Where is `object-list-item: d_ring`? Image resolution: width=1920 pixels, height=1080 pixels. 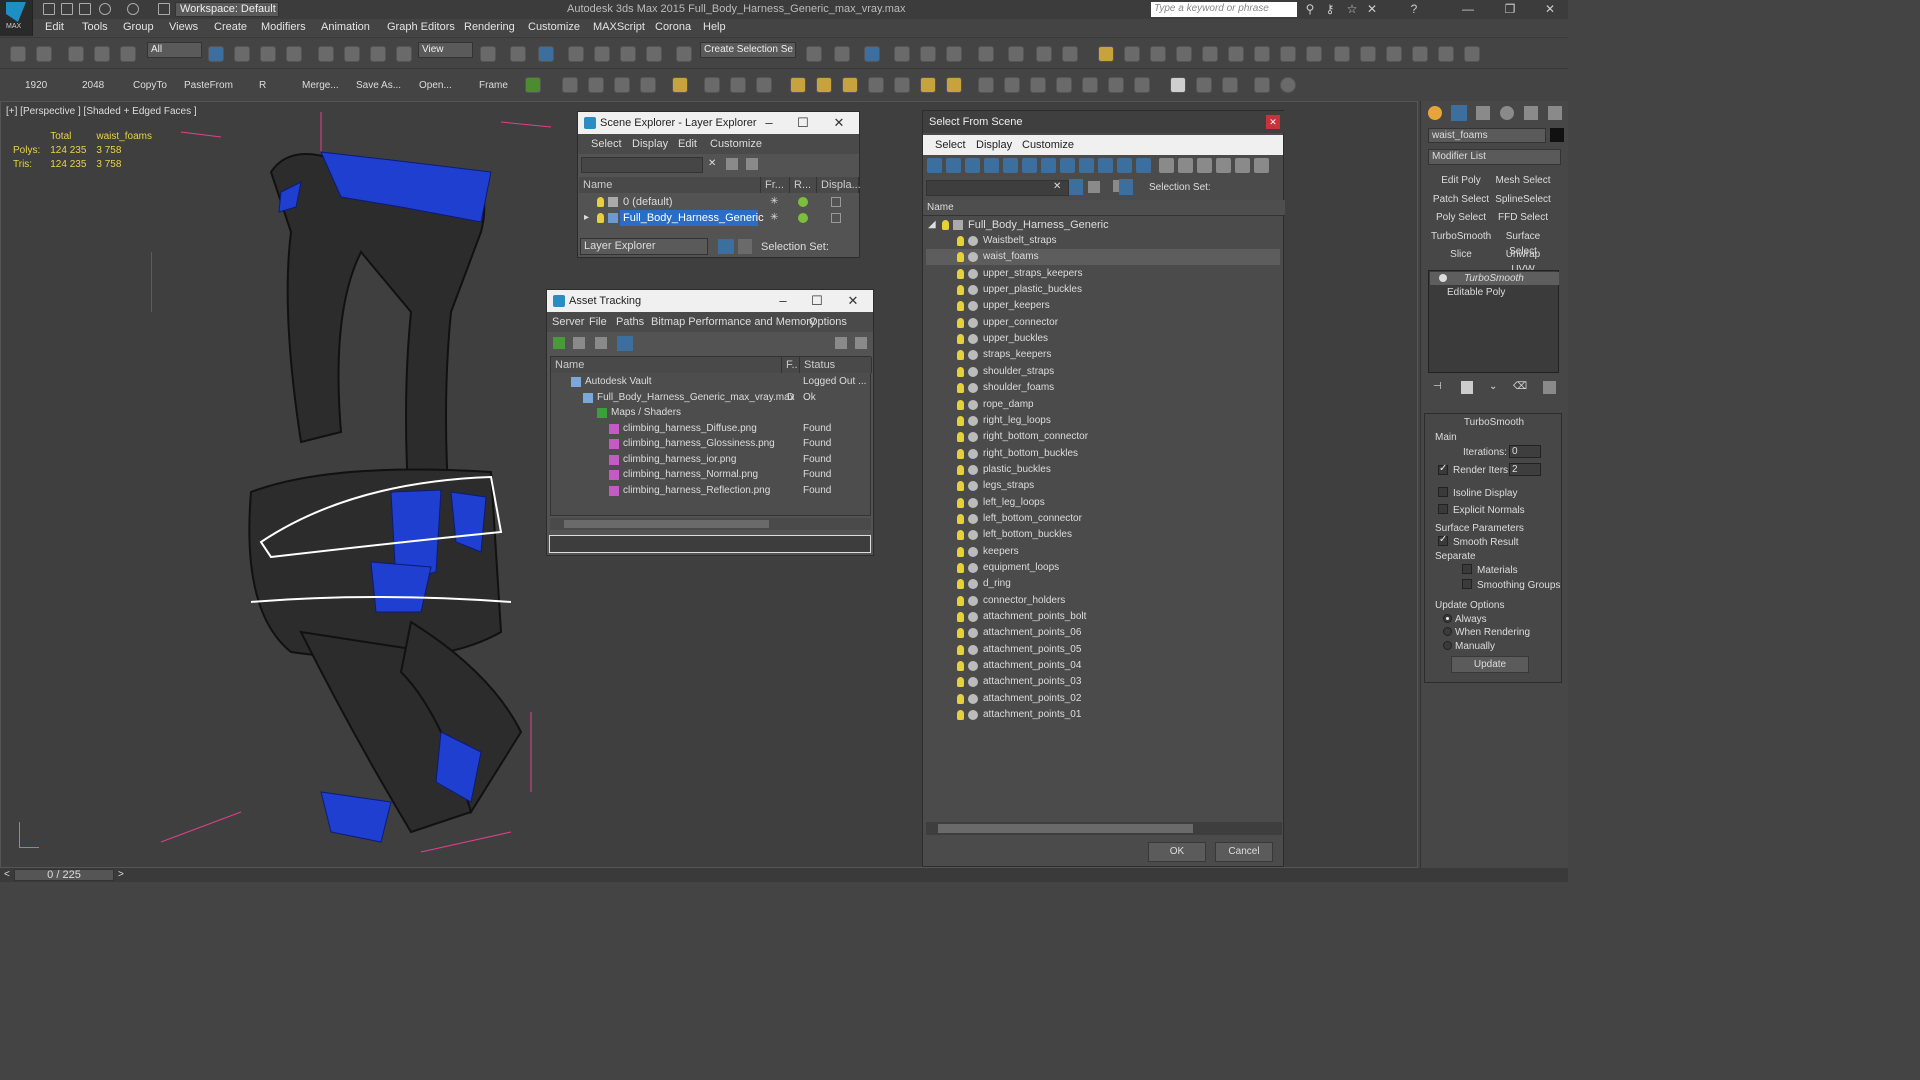 object-list-item: d_ring is located at coordinates (1103, 584).